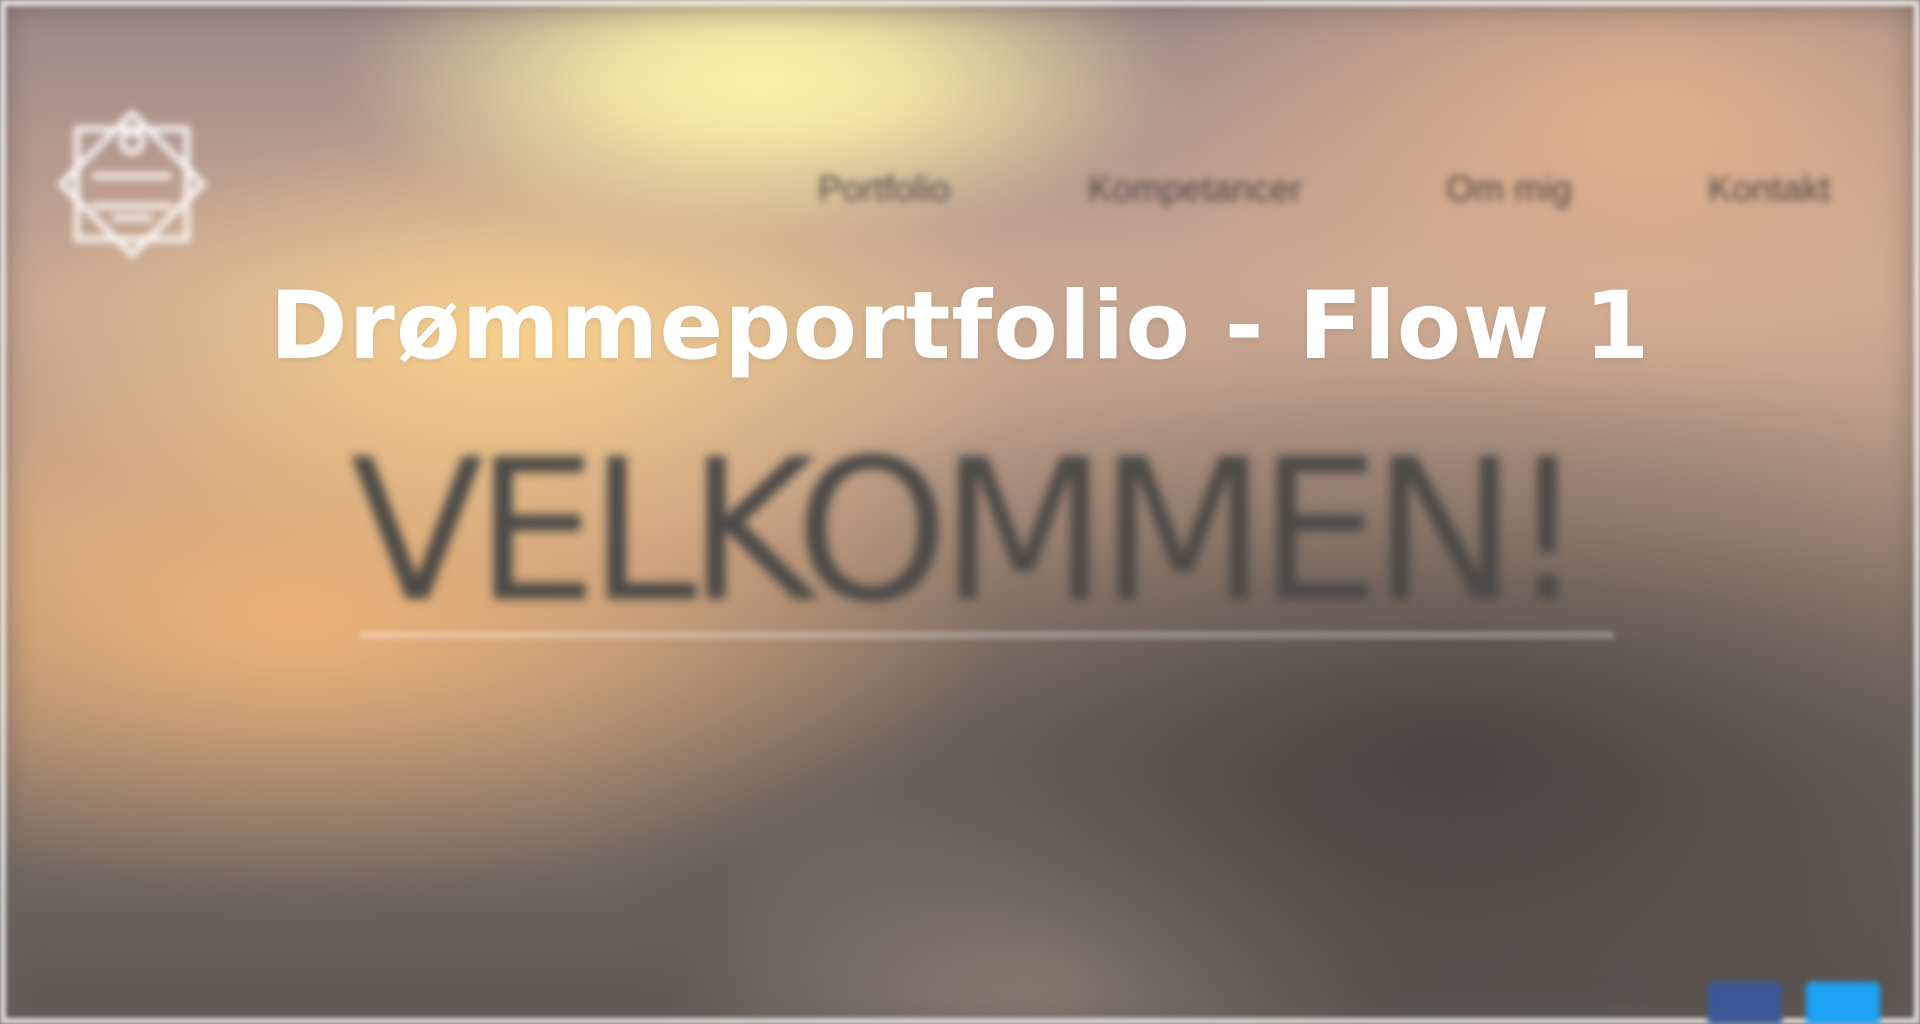 The width and height of the screenshot is (1920, 1024). I want to click on overlay-title: Drømmeportfolio - Flow 1, so click(960, 326).